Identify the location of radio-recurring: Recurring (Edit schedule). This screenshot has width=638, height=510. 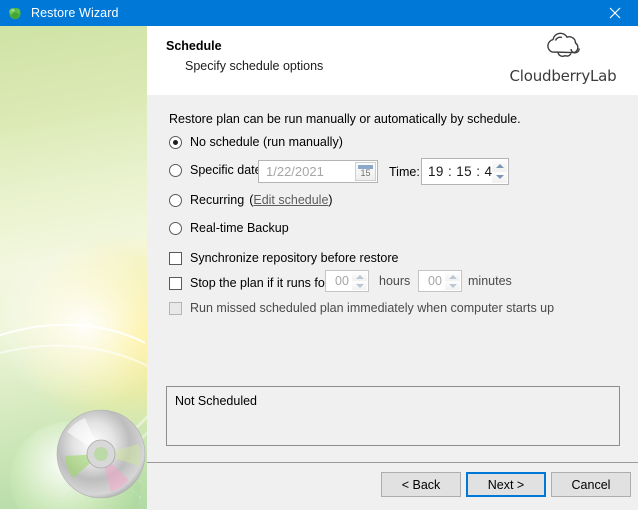
(251, 200).